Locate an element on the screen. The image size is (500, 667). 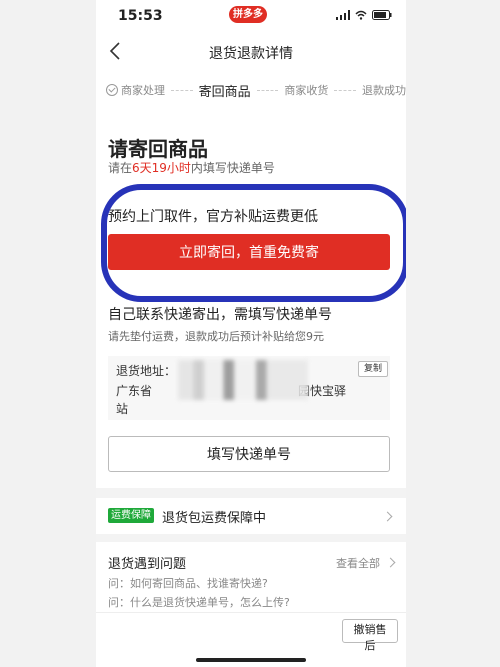
guarantee-text: 退货包运费保障中 is located at coordinates (214, 518).